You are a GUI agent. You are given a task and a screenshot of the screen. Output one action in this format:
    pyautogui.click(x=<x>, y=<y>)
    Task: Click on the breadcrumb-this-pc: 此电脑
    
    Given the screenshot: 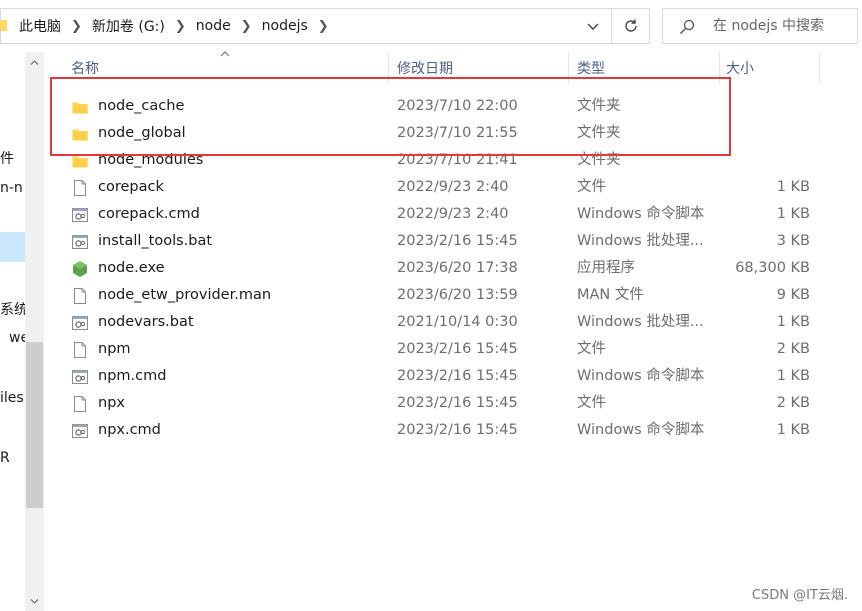 What is the action you would take?
    pyautogui.click(x=40, y=26)
    